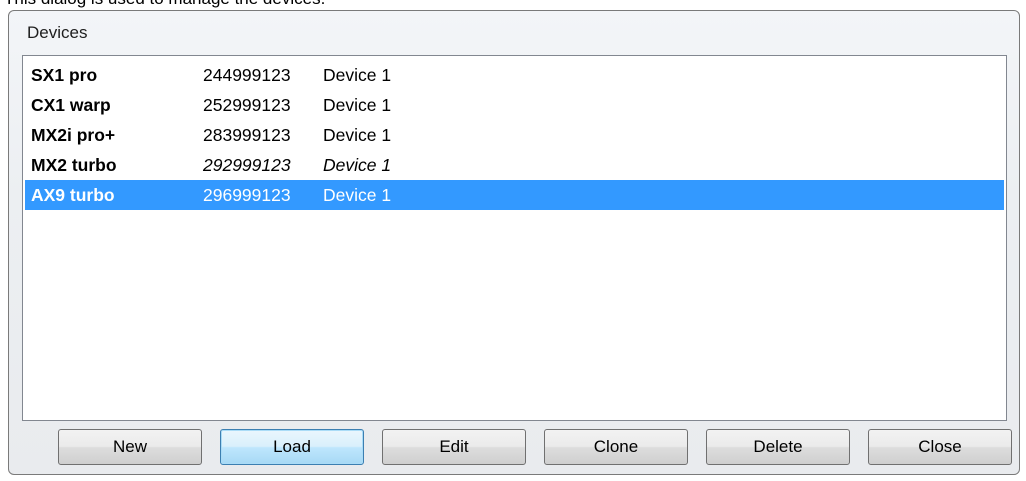 This screenshot has height=481, width=1026. I want to click on device-name: AX9 turbo, so click(73, 195).